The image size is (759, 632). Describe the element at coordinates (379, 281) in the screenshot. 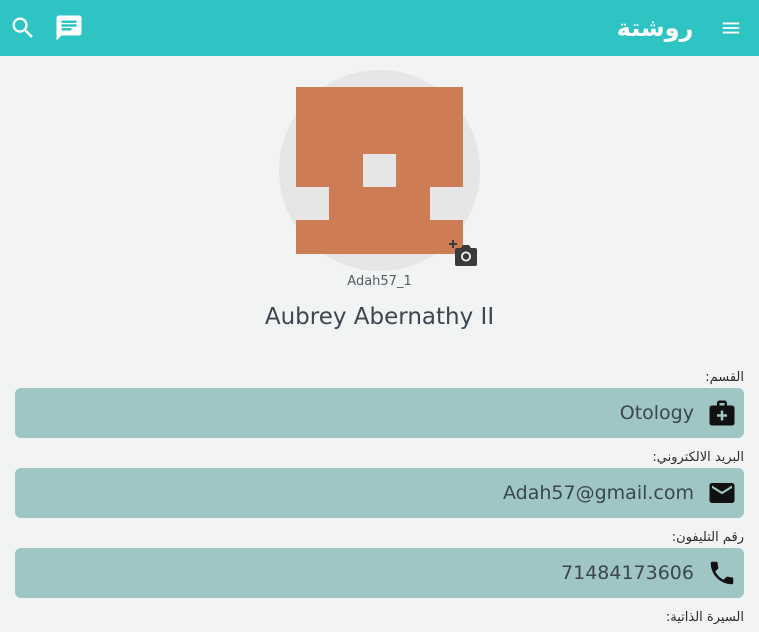

I see `profile-username: Adah57_1` at that location.